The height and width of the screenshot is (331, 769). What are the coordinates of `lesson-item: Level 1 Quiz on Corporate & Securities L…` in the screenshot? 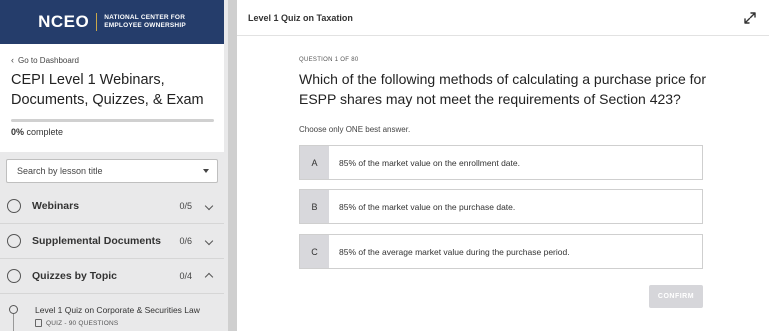 It's located at (112, 314).